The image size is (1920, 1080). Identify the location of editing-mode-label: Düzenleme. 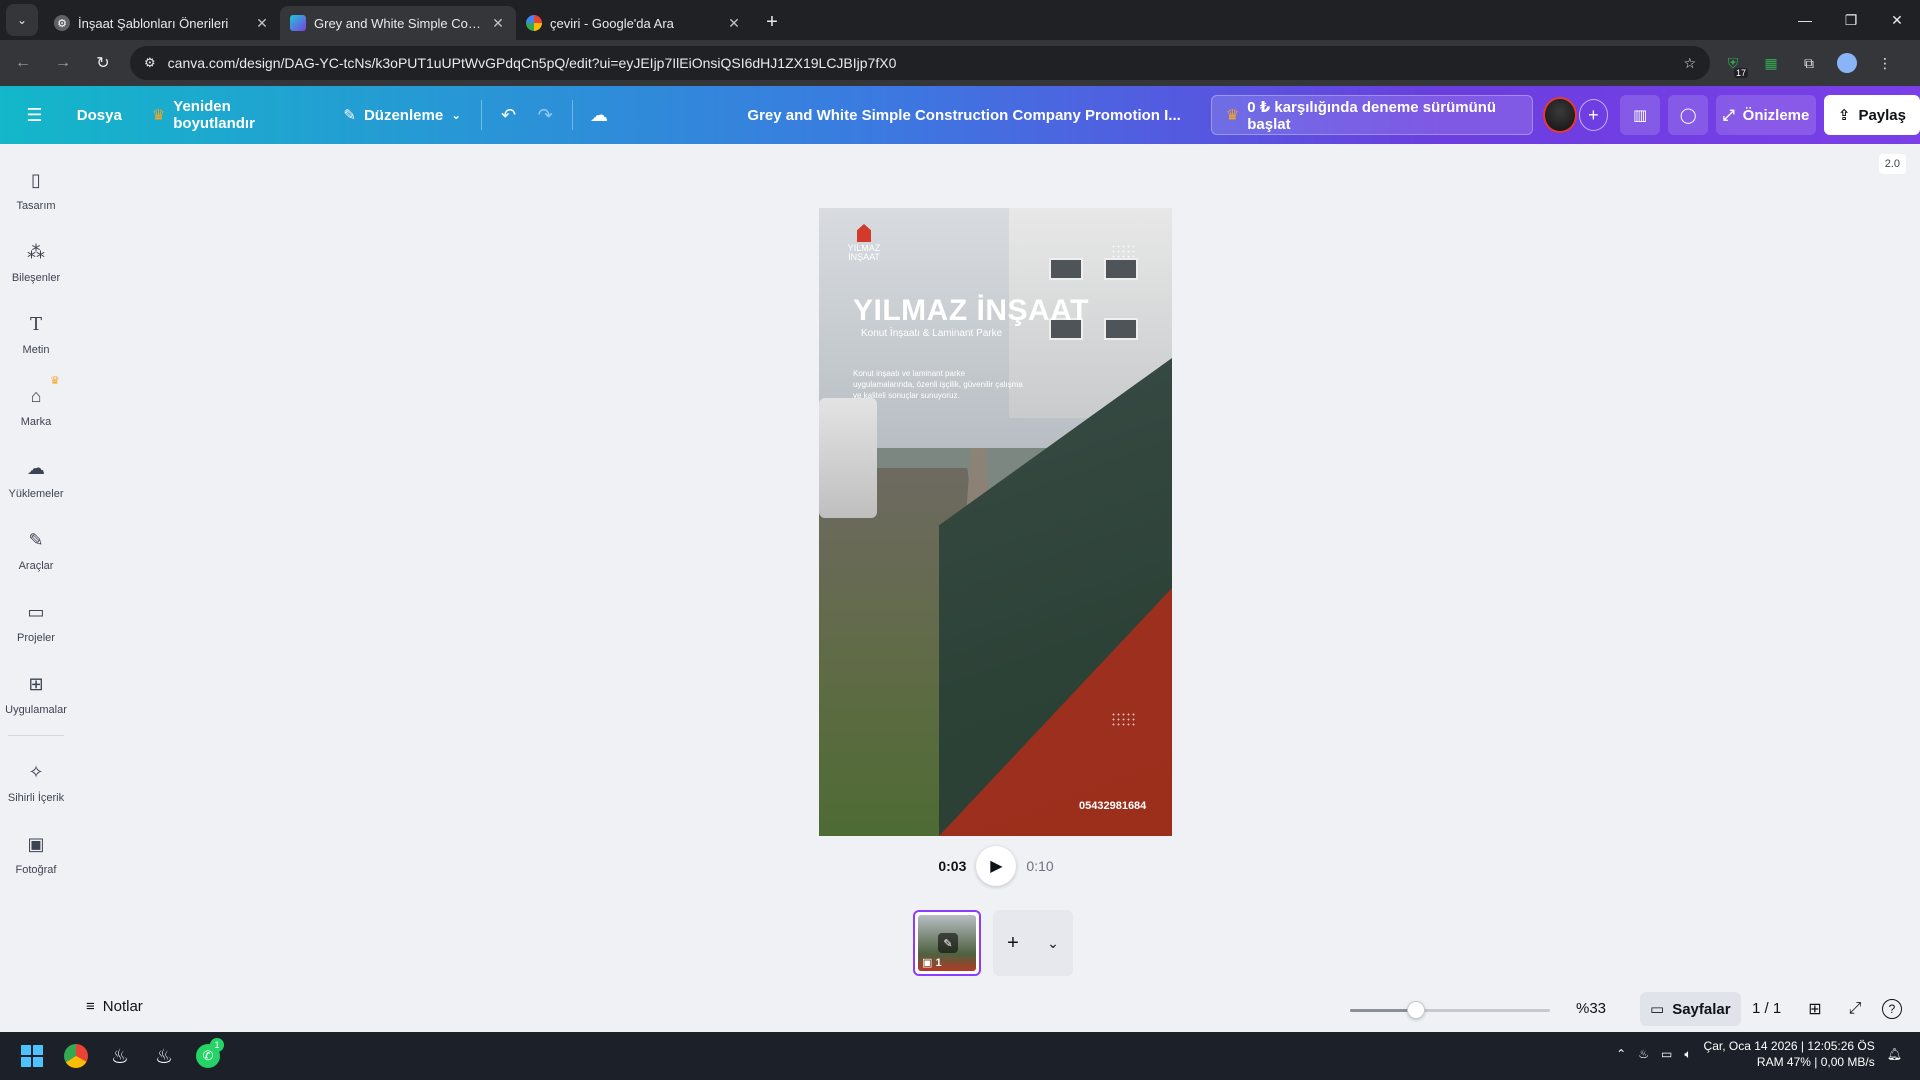
(403, 115).